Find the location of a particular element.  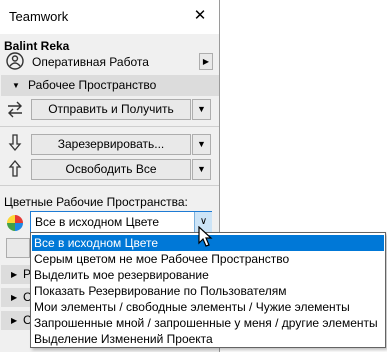

dropdown-option: Показать Резервирование по Пользователям is located at coordinates (208, 291).